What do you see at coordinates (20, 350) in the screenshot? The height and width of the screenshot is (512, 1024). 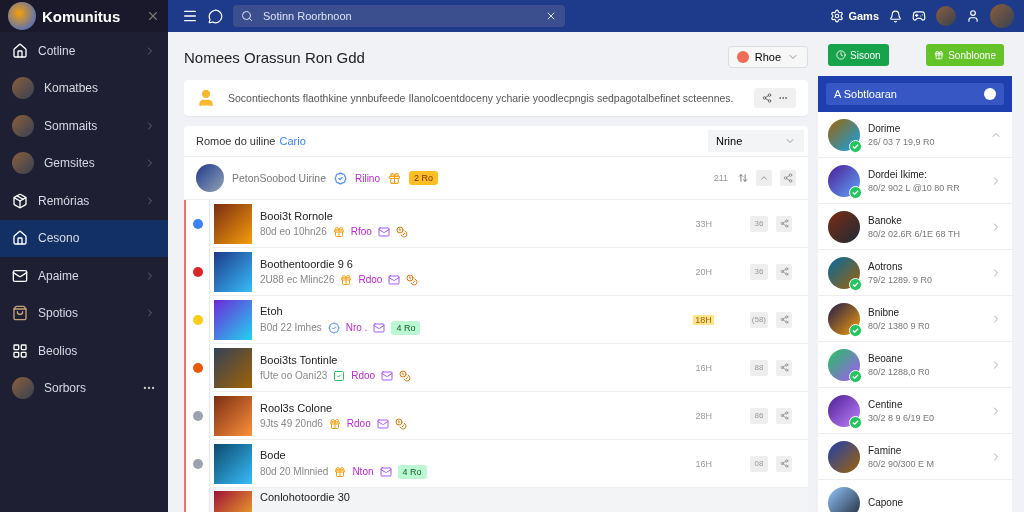 I see `grid-icon` at bounding box center [20, 350].